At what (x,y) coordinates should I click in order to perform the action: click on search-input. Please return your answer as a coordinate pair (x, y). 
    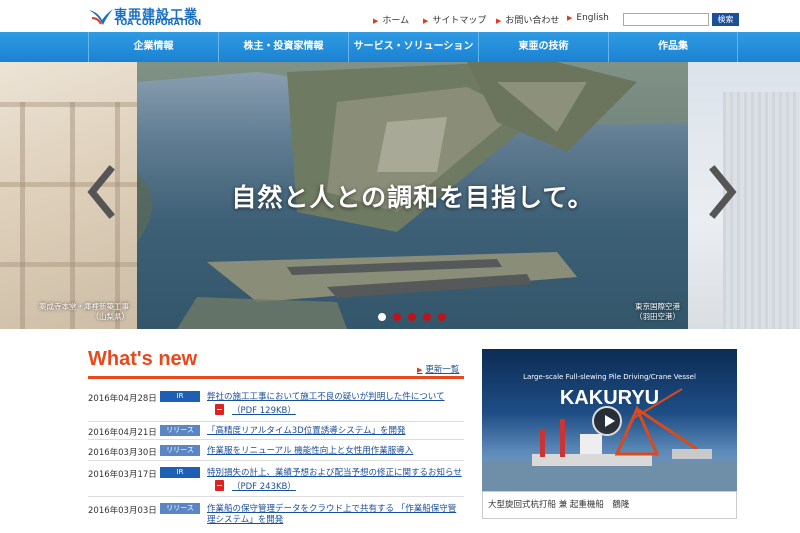
    Looking at the image, I should click on (666, 19).